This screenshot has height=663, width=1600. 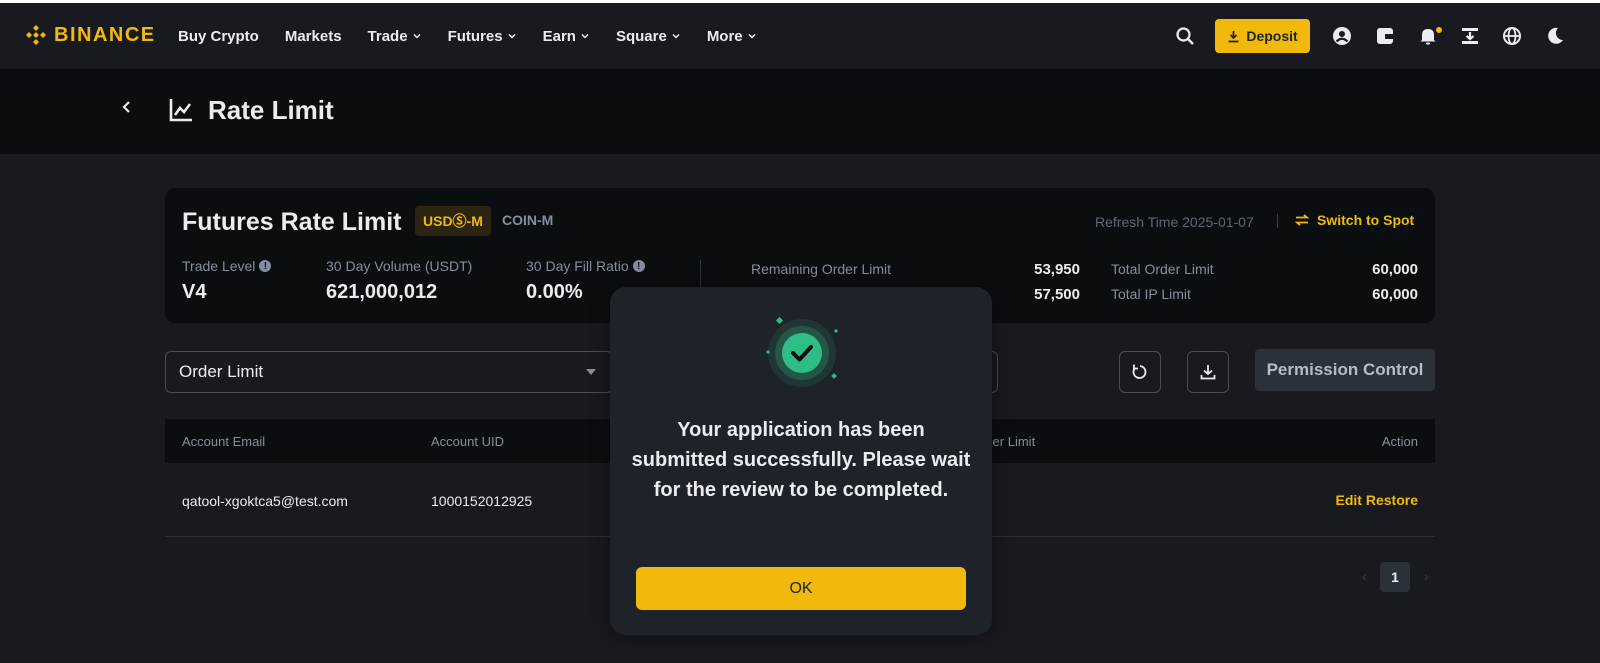 I want to click on nav-buy-crypto: Buy Crypto, so click(x=218, y=36).